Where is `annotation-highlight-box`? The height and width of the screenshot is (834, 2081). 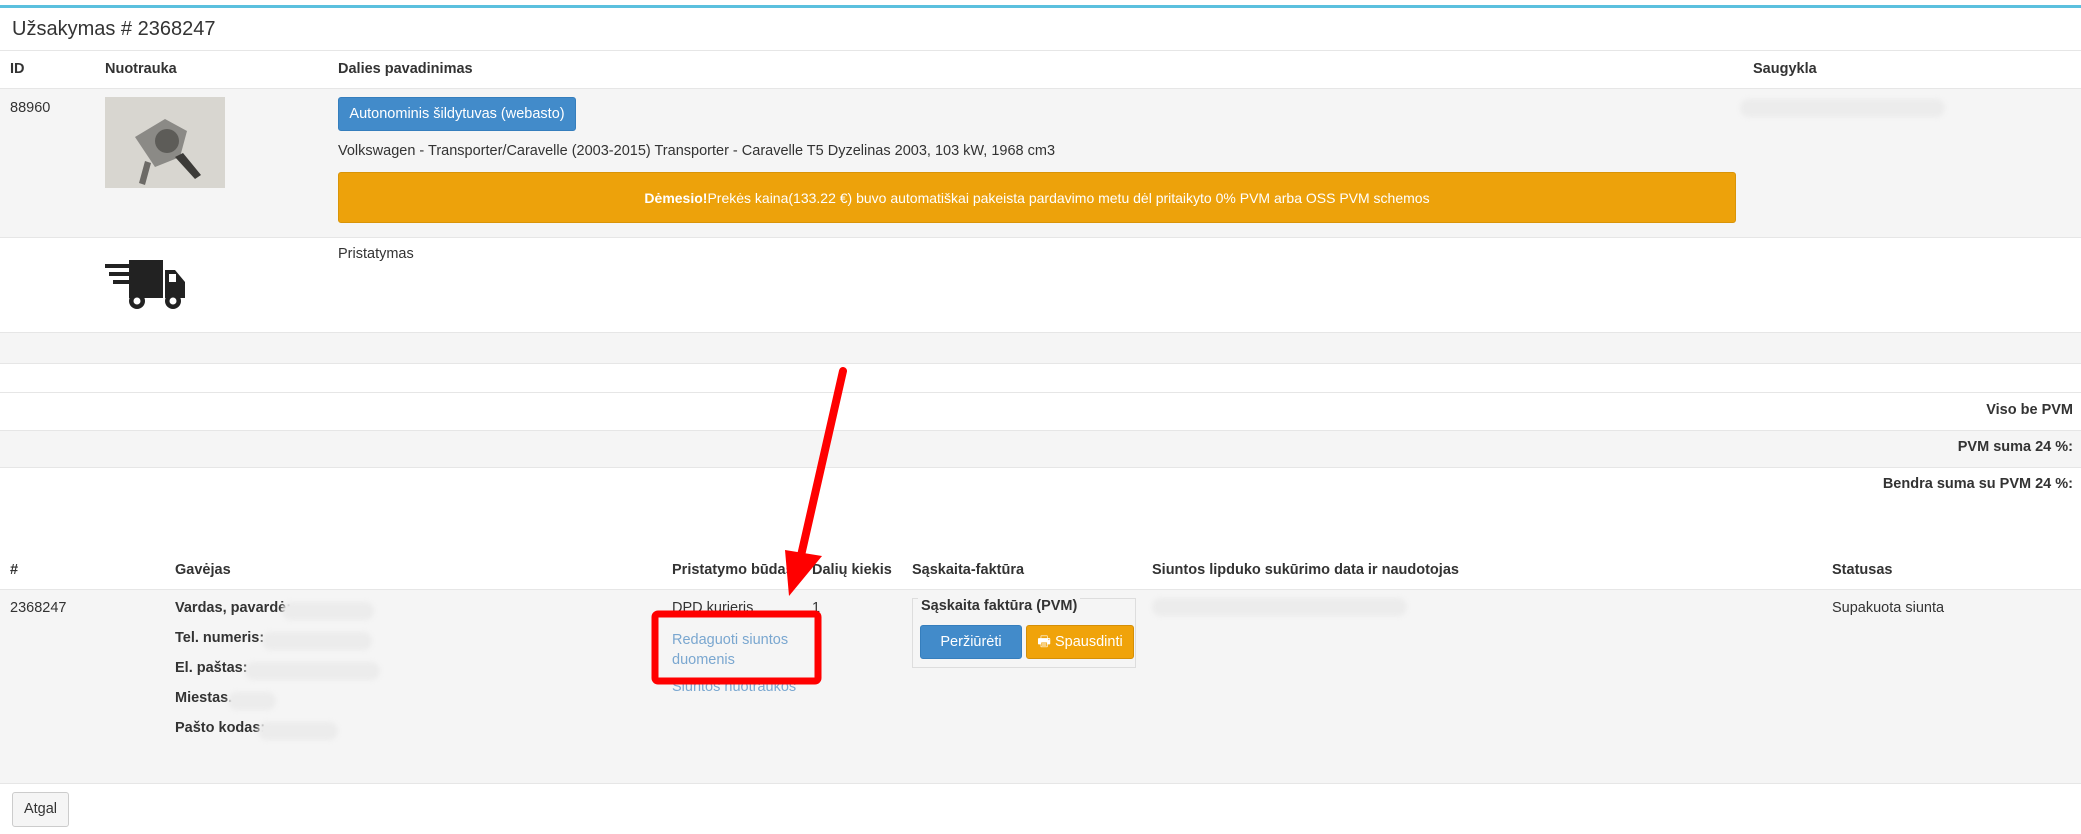 annotation-highlight-box is located at coordinates (736, 647).